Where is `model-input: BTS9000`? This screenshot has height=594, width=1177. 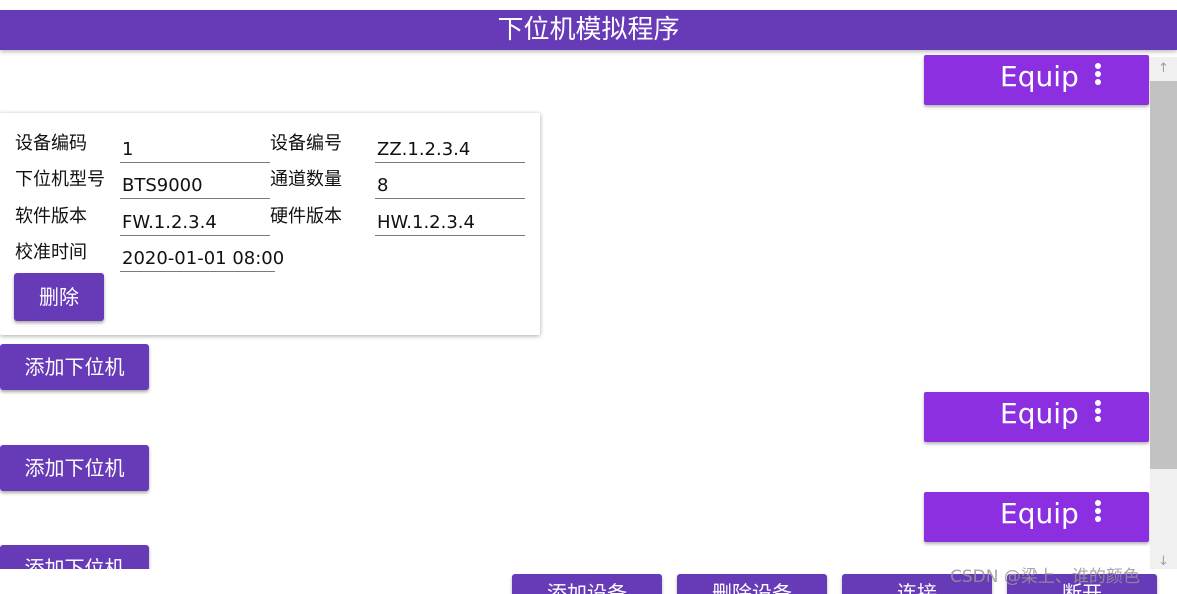 model-input: BTS9000 is located at coordinates (195, 184).